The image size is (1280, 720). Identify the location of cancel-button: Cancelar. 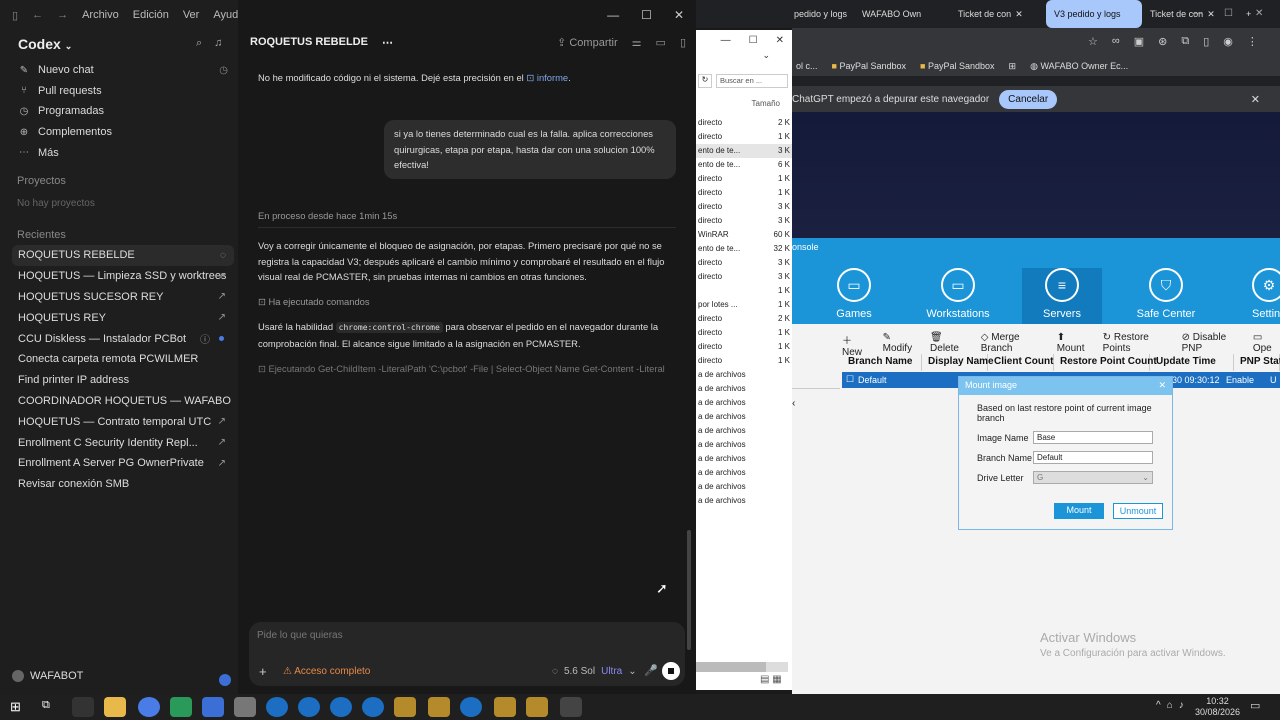
(1028, 99).